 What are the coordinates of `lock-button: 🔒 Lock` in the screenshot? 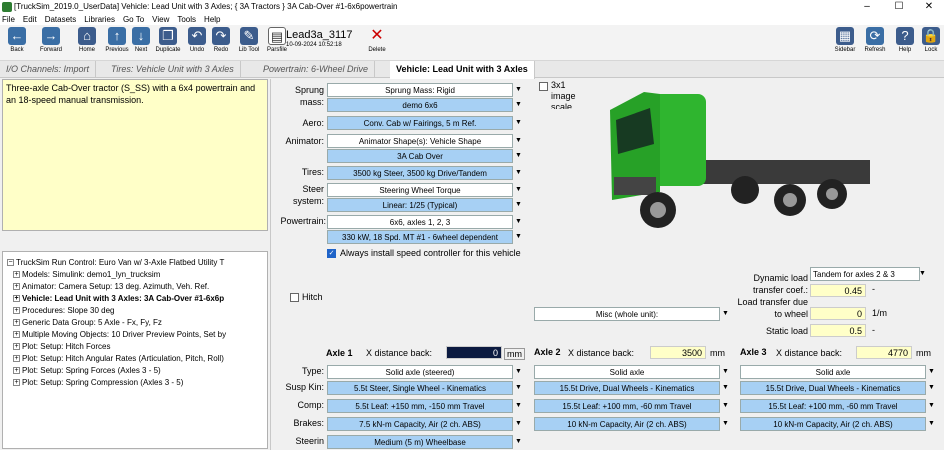 It's located at (931, 43).